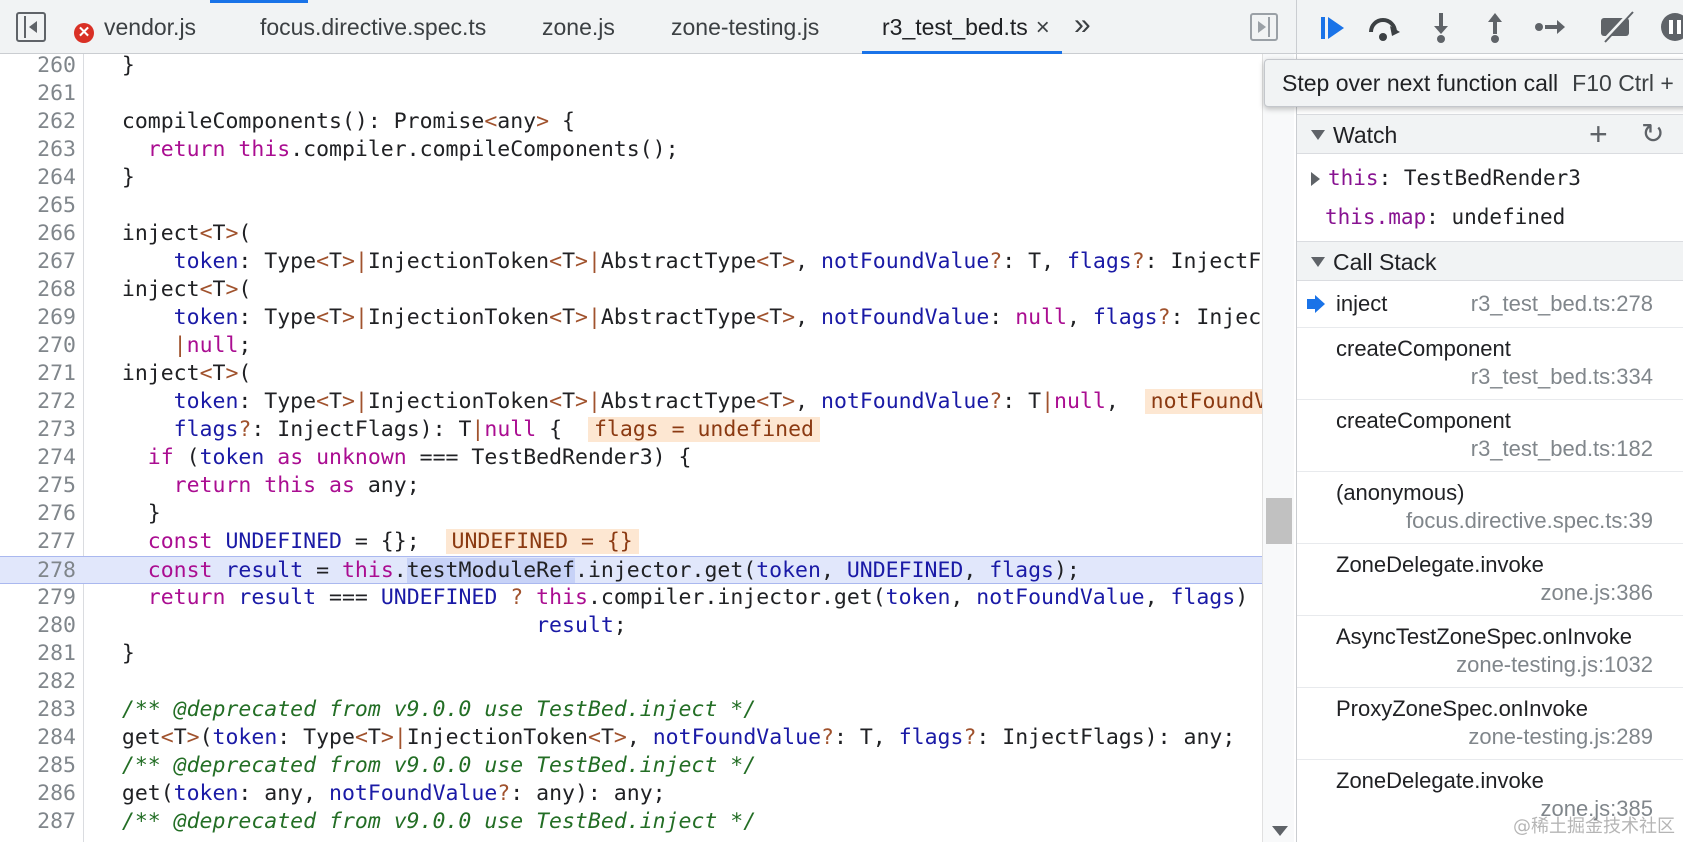 The width and height of the screenshot is (1683, 842). Describe the element at coordinates (38, 458) in the screenshot. I see `line-number: 274` at that location.